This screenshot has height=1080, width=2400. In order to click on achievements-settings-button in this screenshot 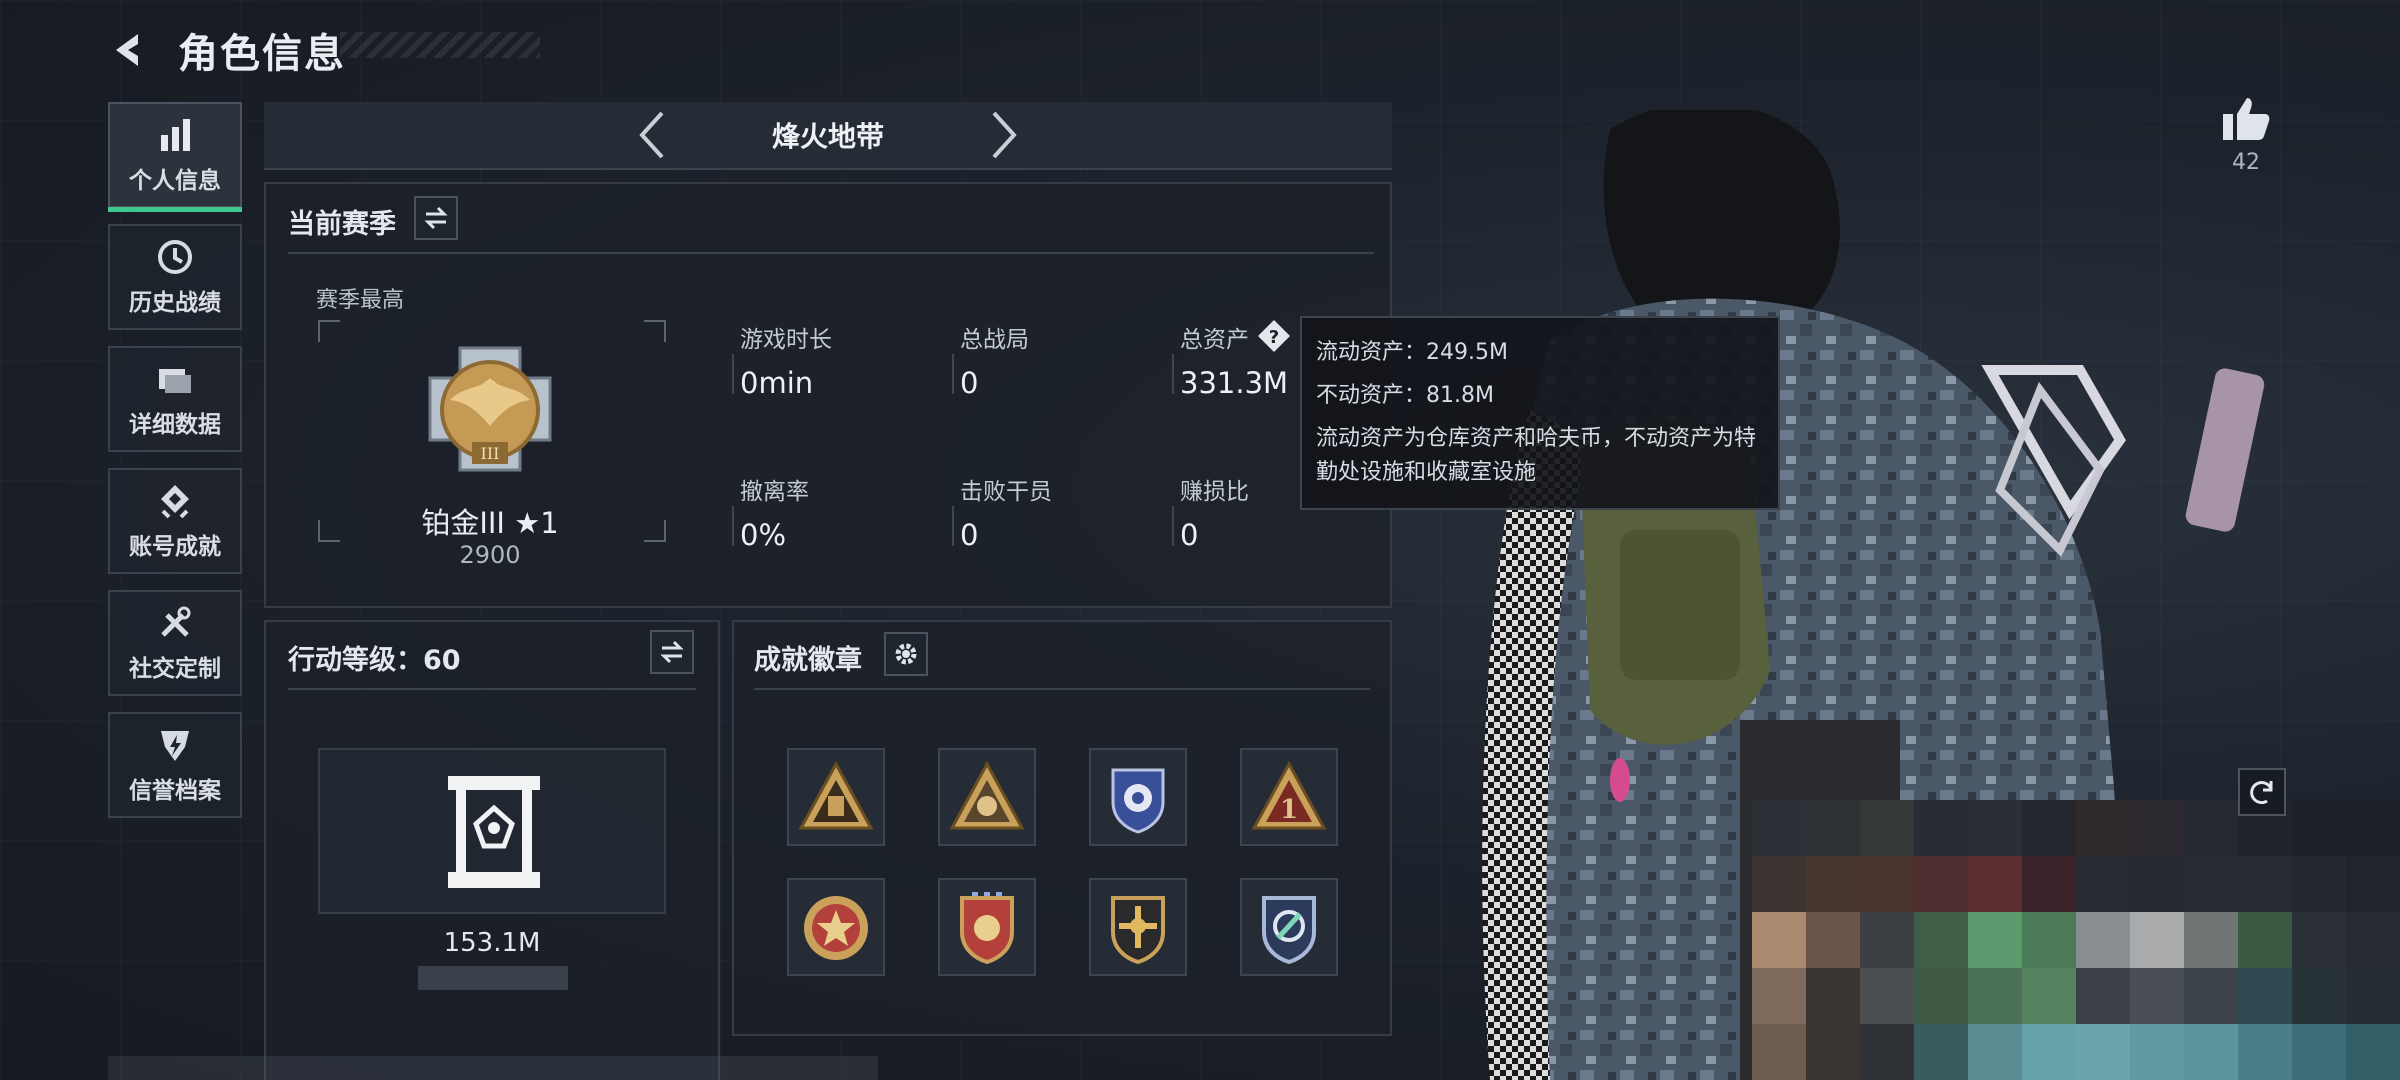, I will do `click(906, 654)`.